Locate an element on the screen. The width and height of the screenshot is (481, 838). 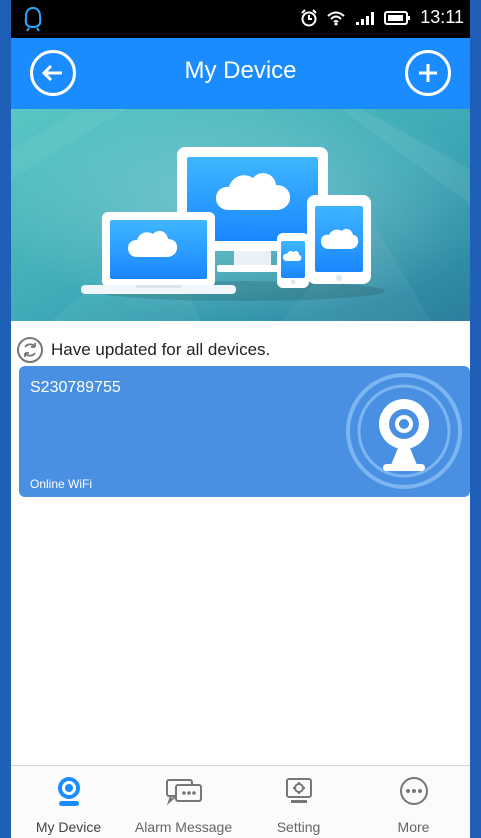
add-device-button is located at coordinates (428, 73).